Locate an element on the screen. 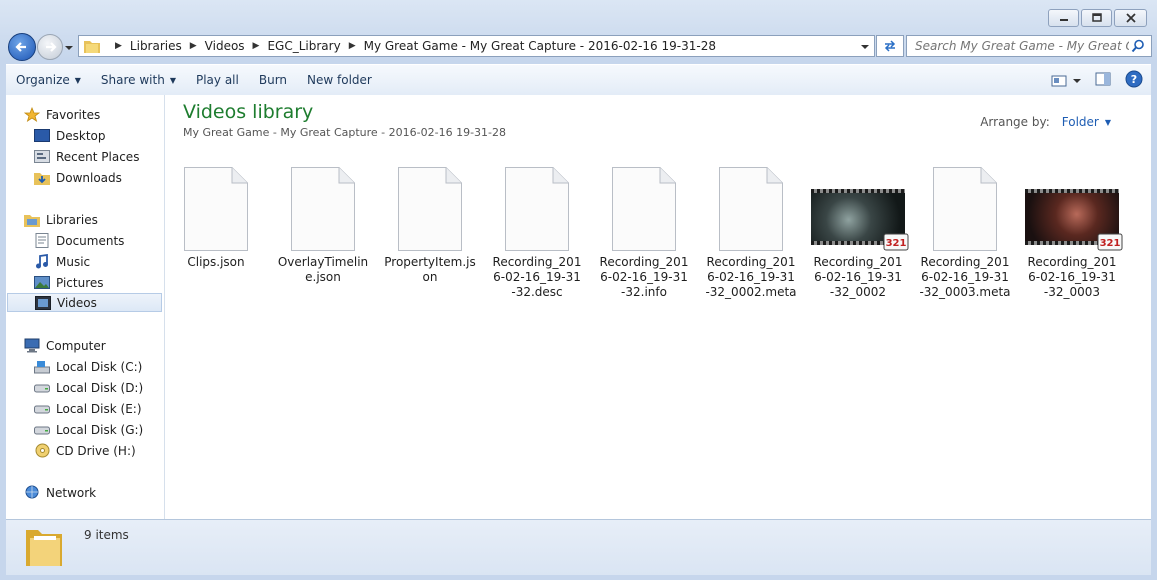  nav-libraries: Libraries is located at coordinates (93, 219).